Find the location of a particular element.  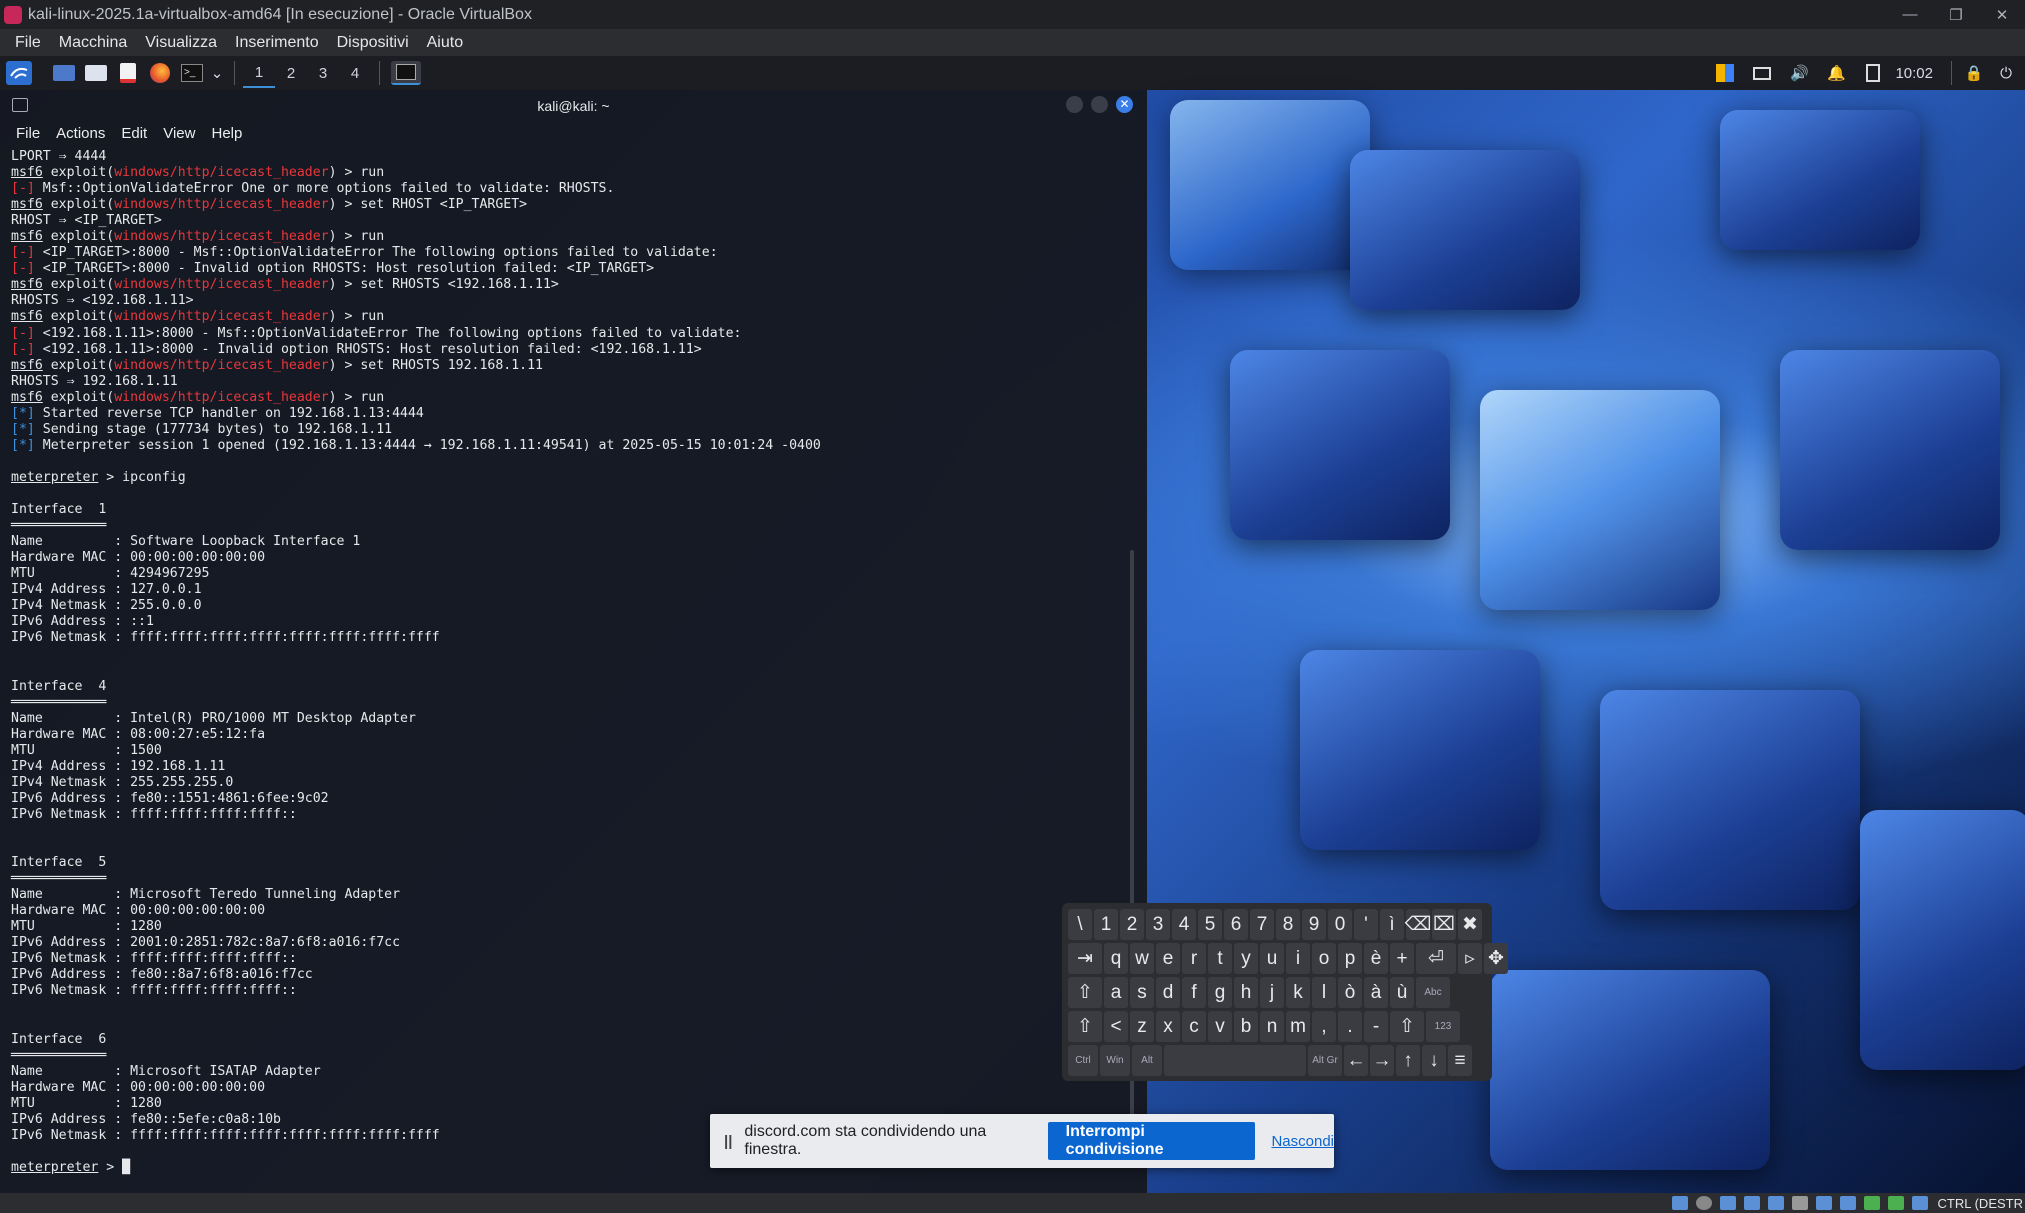

key: 1 is located at coordinates (1106, 924).